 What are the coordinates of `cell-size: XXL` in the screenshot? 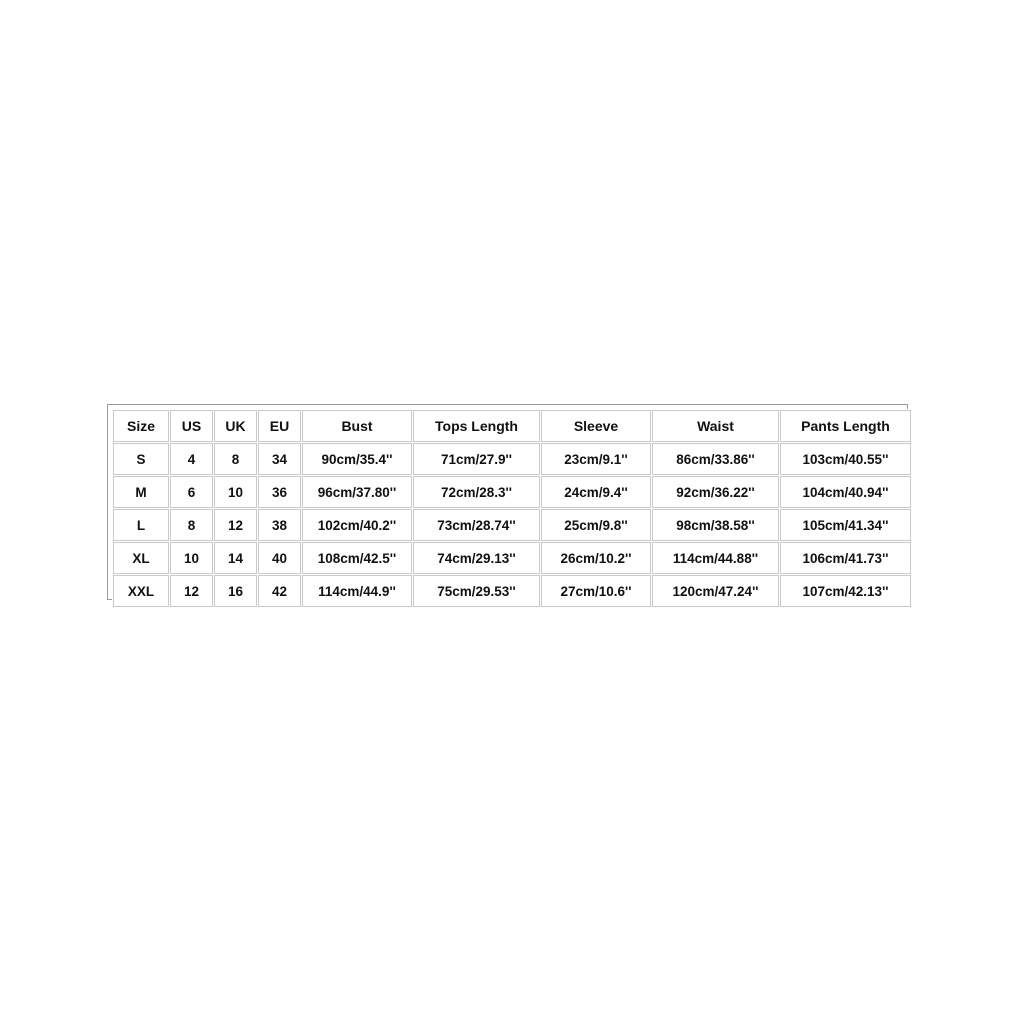 It's located at (141, 591).